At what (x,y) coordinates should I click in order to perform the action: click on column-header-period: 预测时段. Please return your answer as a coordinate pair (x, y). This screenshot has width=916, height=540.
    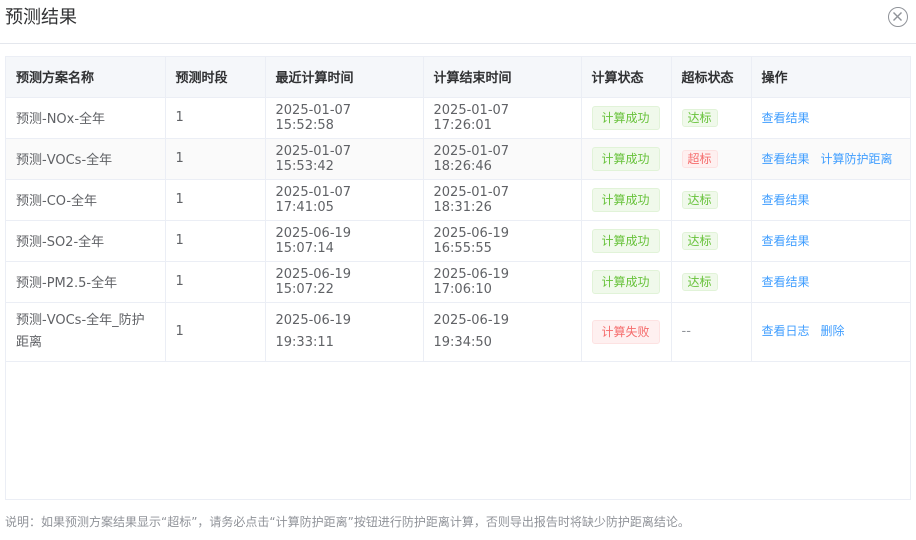
    Looking at the image, I should click on (215, 77).